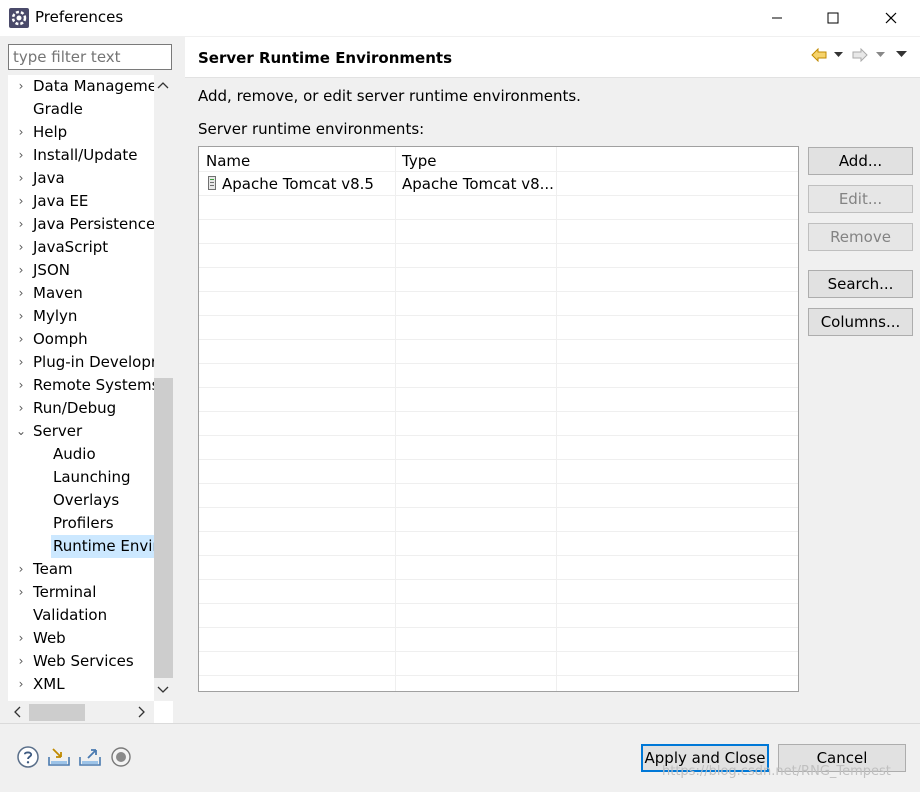 The height and width of the screenshot is (792, 920). What do you see at coordinates (901, 54) in the screenshot?
I see `view-menu-icon` at bounding box center [901, 54].